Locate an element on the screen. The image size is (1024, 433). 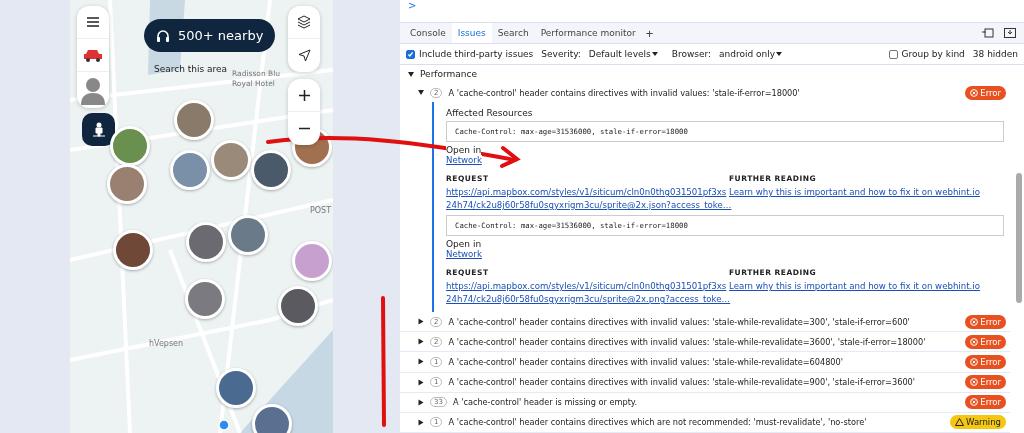
issue-title: A 'cache-control' header contains directives with invalid values: 'stale-while-revalidate=604800' is located at coordinates (704, 362).